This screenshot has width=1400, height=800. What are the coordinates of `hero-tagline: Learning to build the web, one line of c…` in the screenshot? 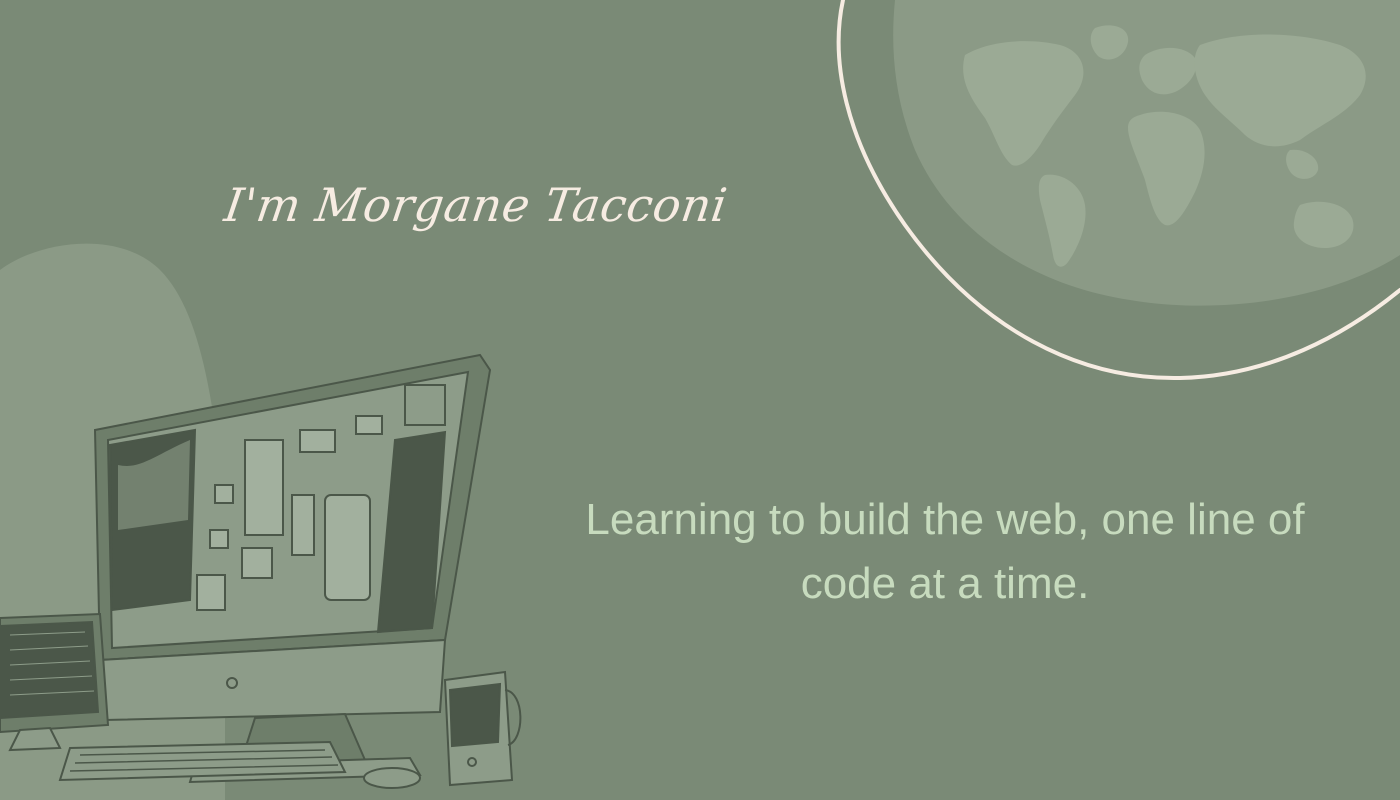 It's located at (945, 551).